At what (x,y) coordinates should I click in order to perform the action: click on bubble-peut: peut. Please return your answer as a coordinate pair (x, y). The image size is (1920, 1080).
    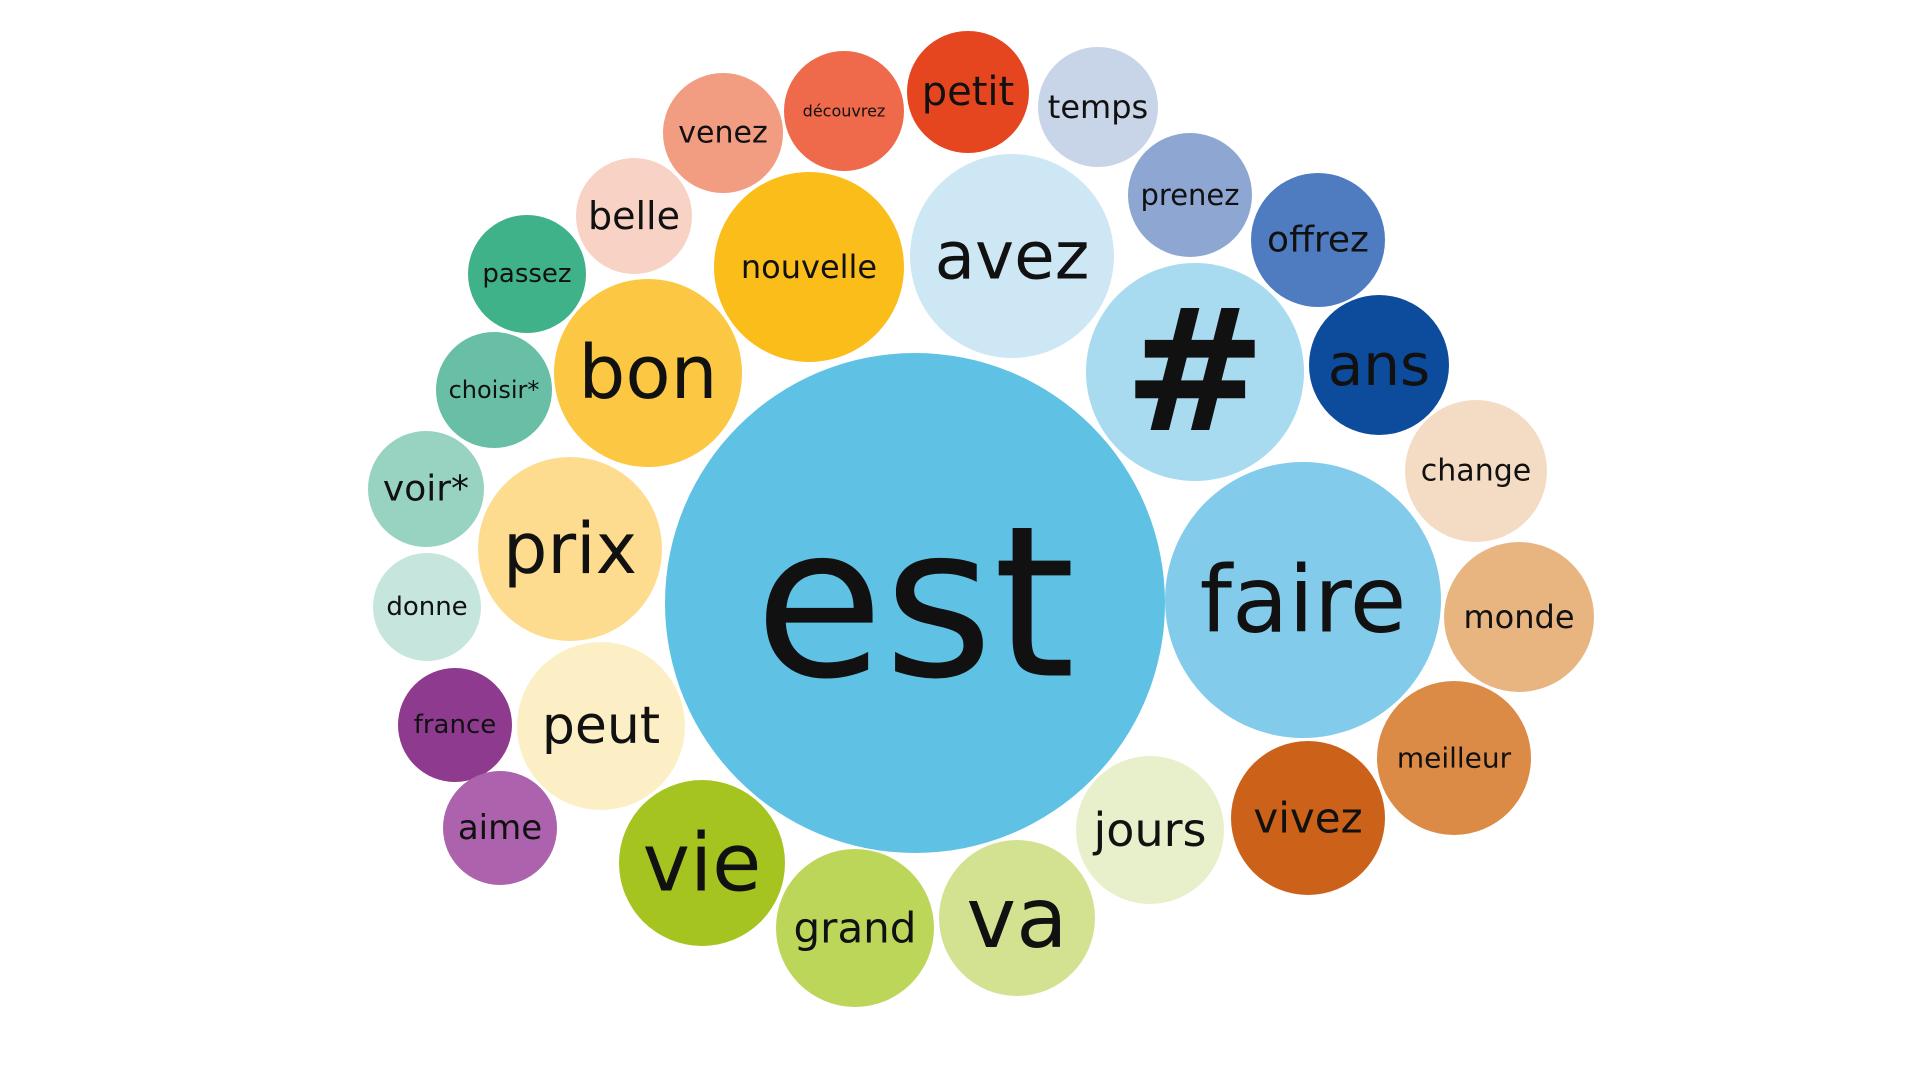
    Looking at the image, I should click on (601, 726).